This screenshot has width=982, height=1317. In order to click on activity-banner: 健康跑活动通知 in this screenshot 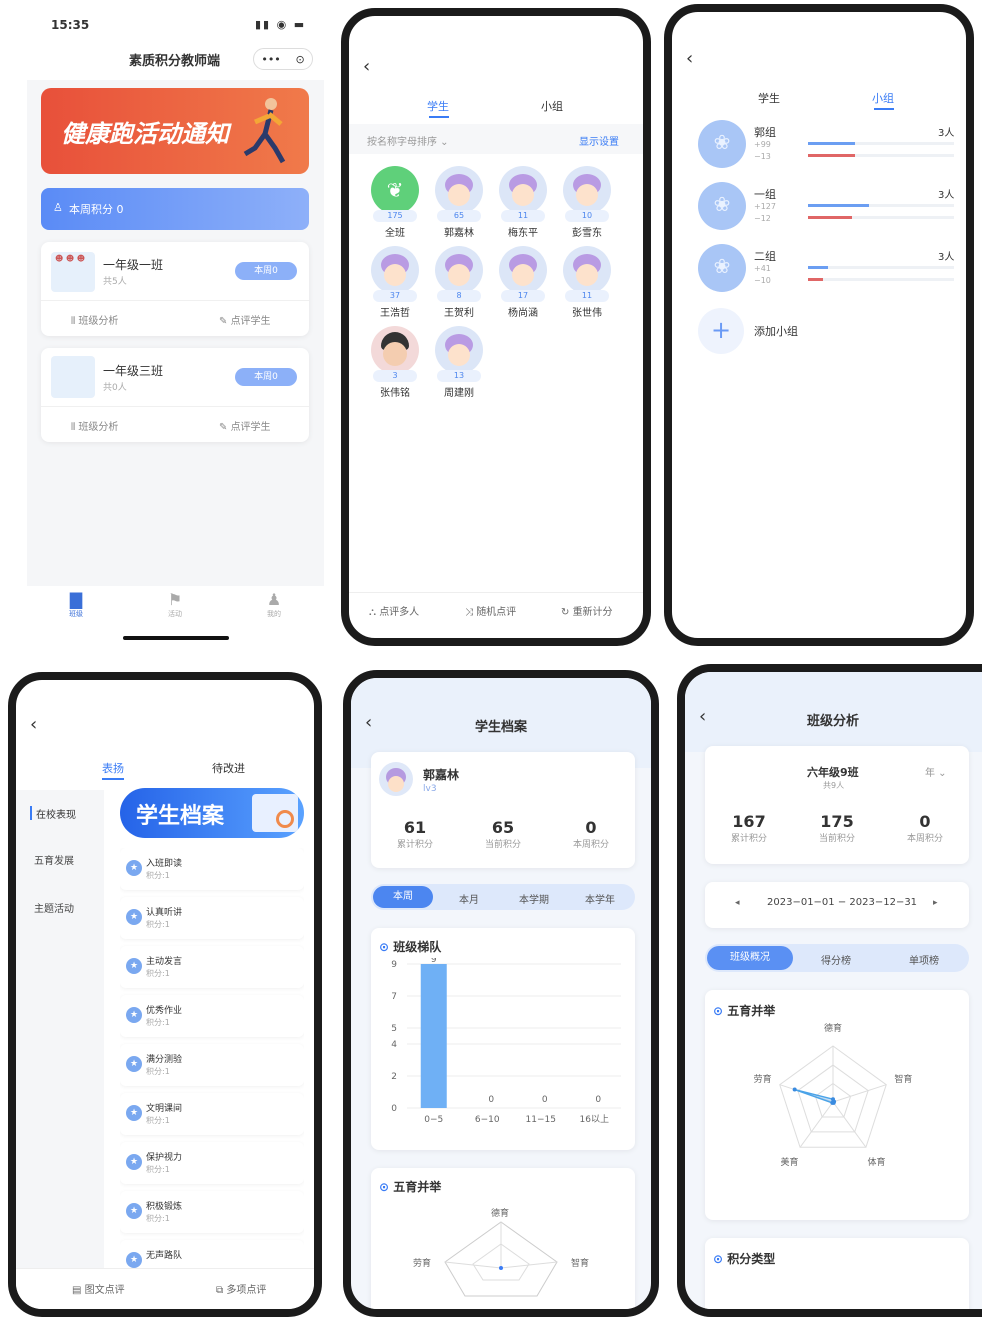, I will do `click(175, 131)`.